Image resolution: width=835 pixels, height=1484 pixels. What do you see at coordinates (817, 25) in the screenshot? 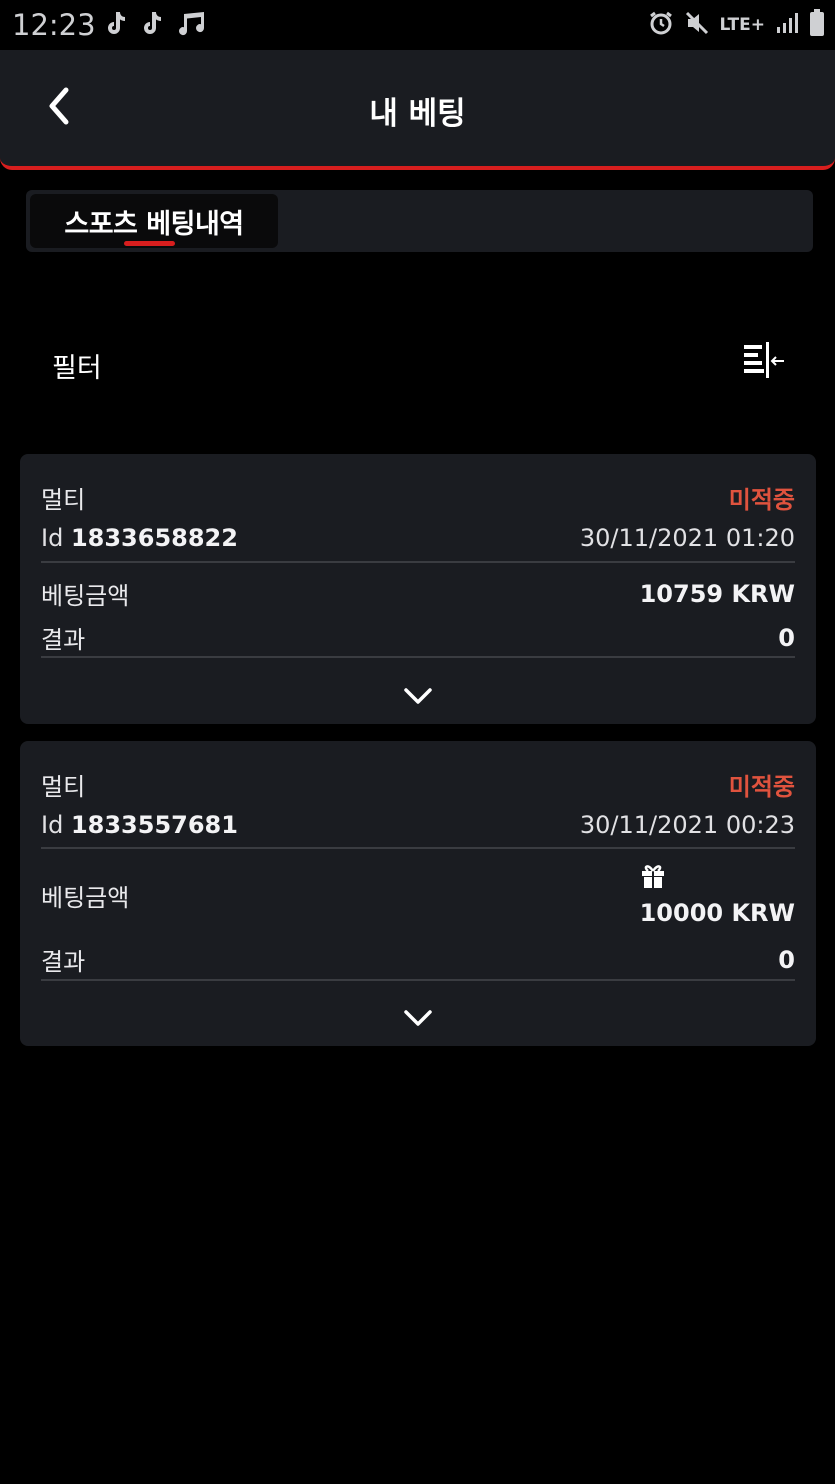
I see `battery-icon` at bounding box center [817, 25].